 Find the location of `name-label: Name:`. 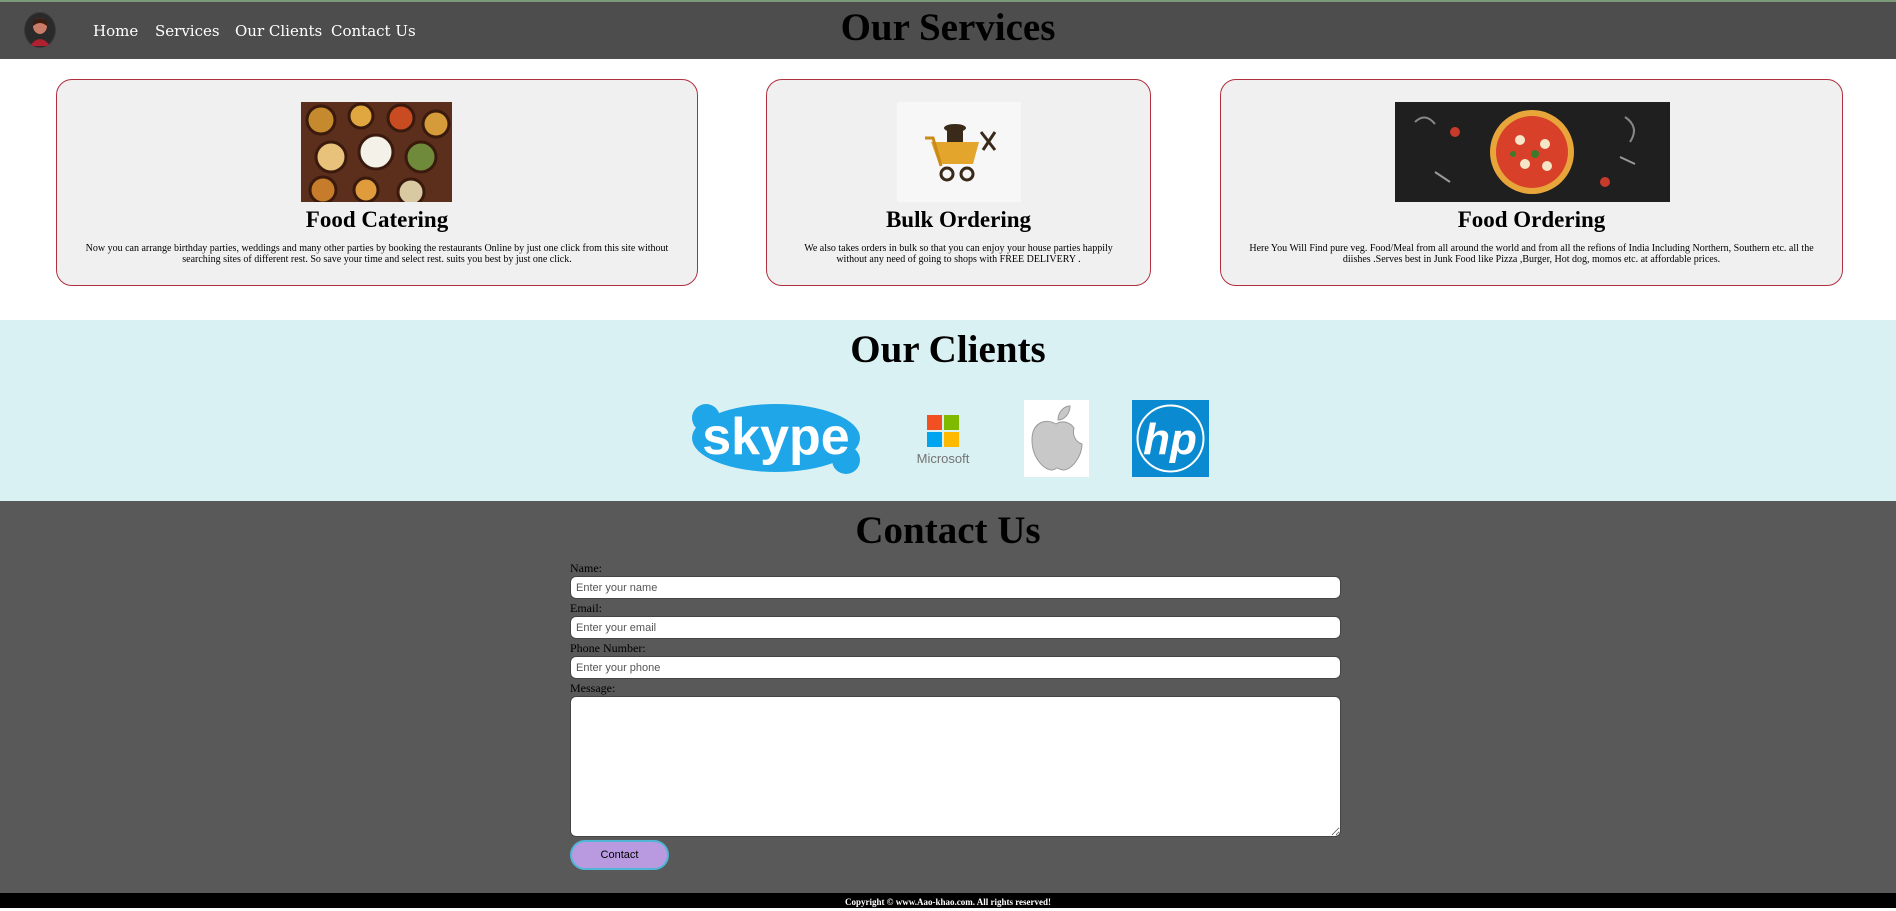

name-label: Name: is located at coordinates (586, 568).